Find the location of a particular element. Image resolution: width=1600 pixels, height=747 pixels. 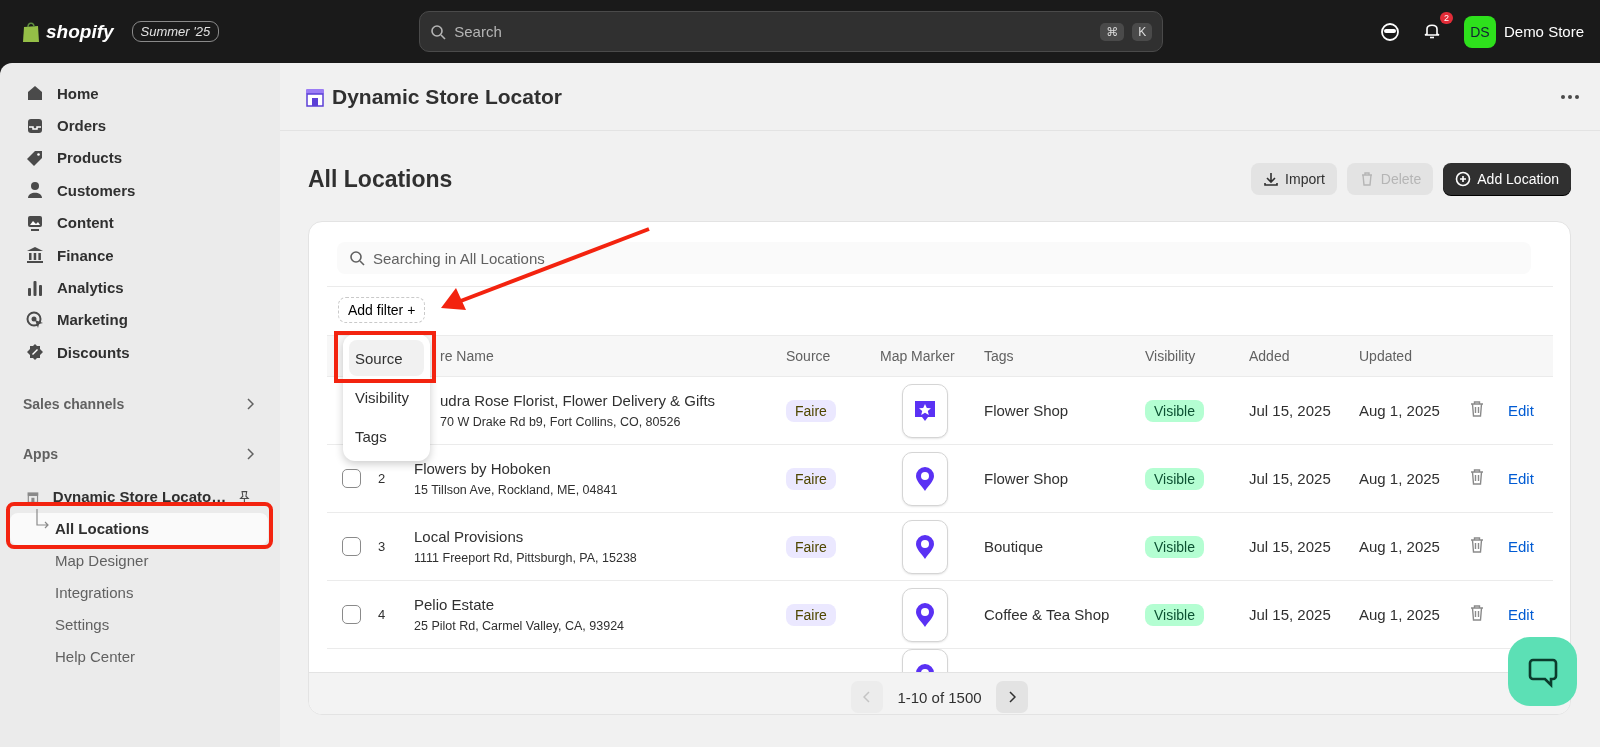

store-address: 25 Pilot Rd, Carmel Valley, CA, 93924 is located at coordinates (520, 626).